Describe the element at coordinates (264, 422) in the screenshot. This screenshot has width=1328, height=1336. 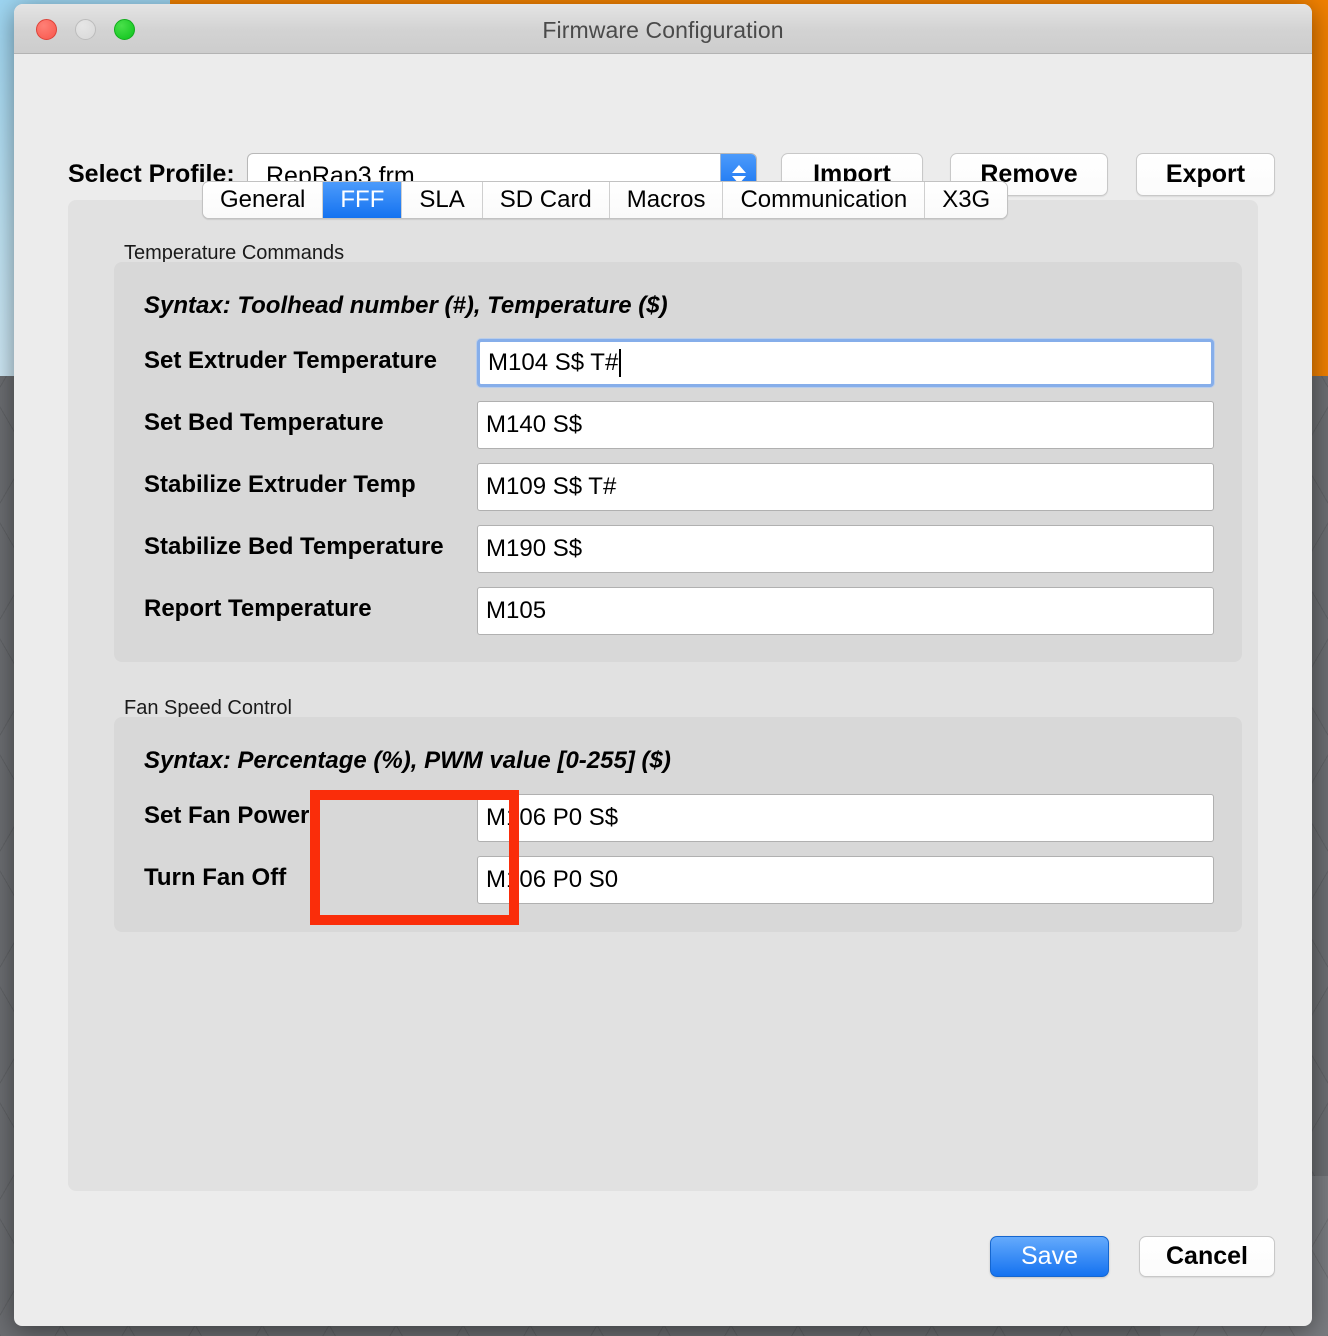
I see `field-label: Set Bed Temperature` at that location.